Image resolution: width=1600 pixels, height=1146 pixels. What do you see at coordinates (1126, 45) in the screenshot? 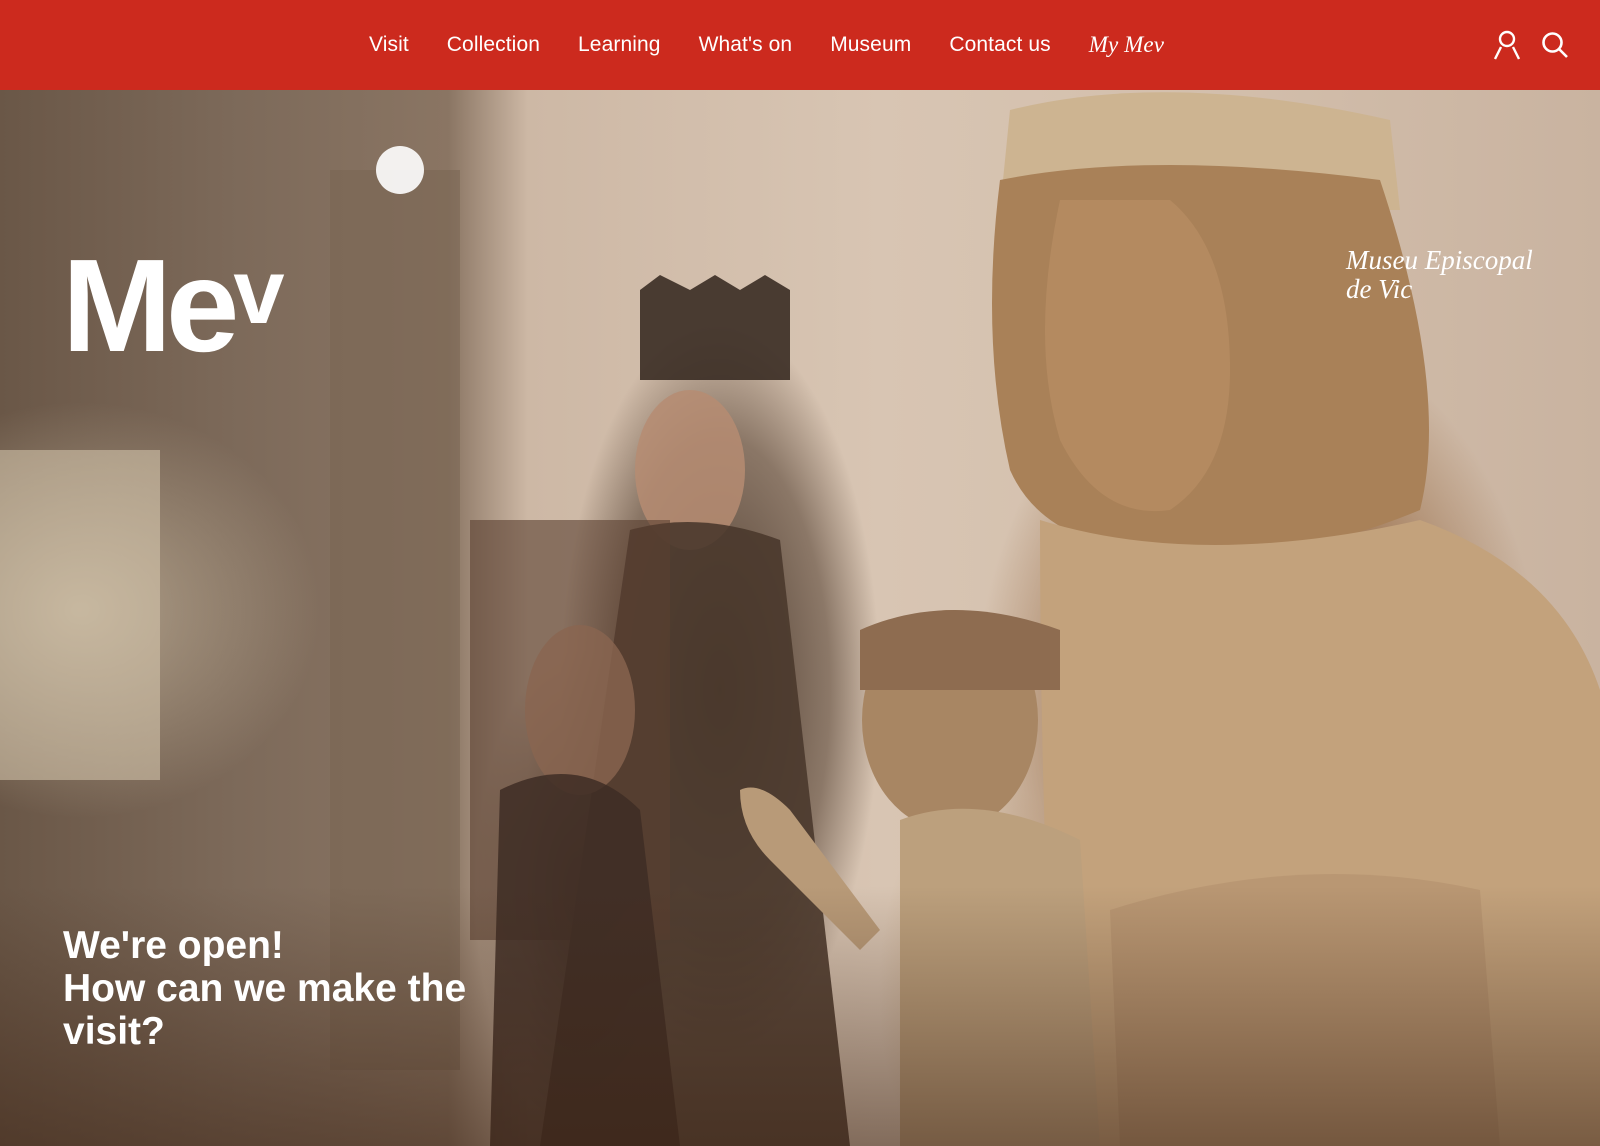
I see `nav-item-my-mev: My Mev` at bounding box center [1126, 45].